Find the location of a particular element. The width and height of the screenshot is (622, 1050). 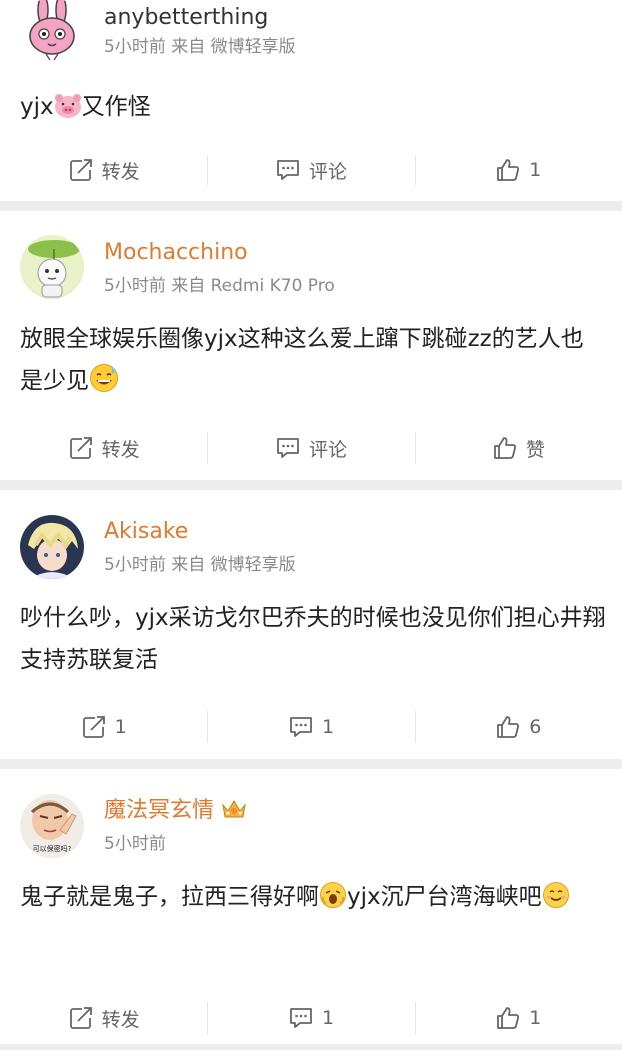

repost-label: 1 is located at coordinates (120, 727).